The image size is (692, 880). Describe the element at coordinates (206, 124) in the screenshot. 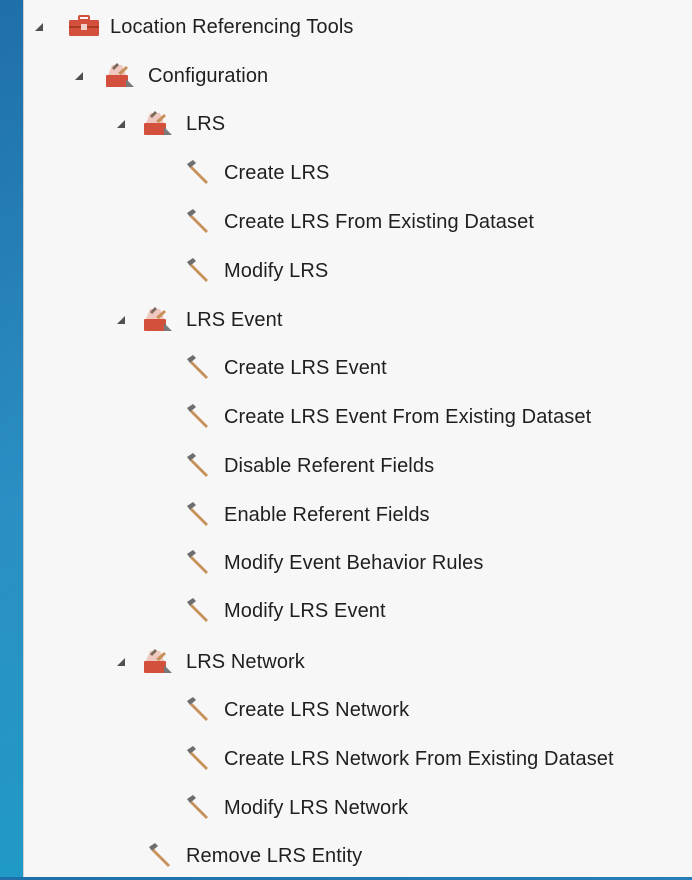

I see `tree-node-label: LRS` at that location.